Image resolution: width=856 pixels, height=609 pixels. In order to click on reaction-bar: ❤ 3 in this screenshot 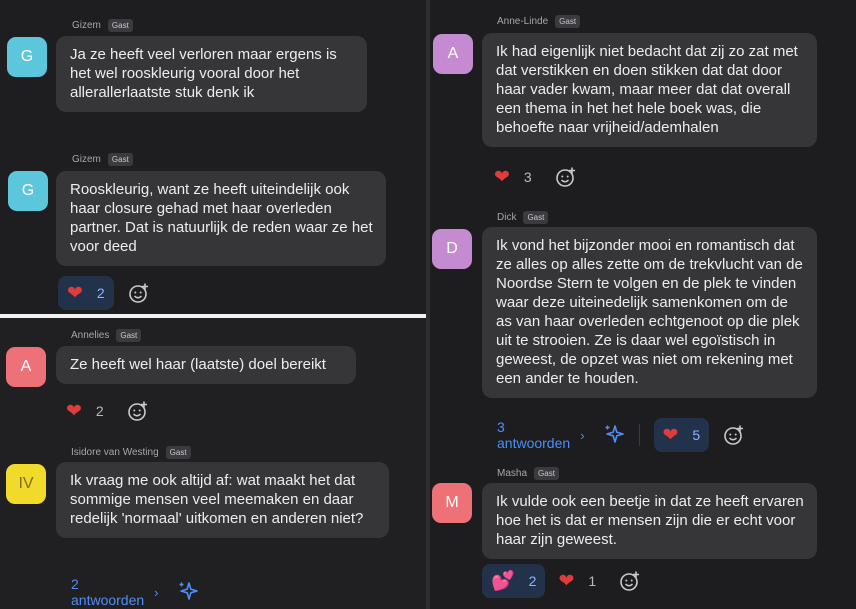, I will do `click(531, 177)`.